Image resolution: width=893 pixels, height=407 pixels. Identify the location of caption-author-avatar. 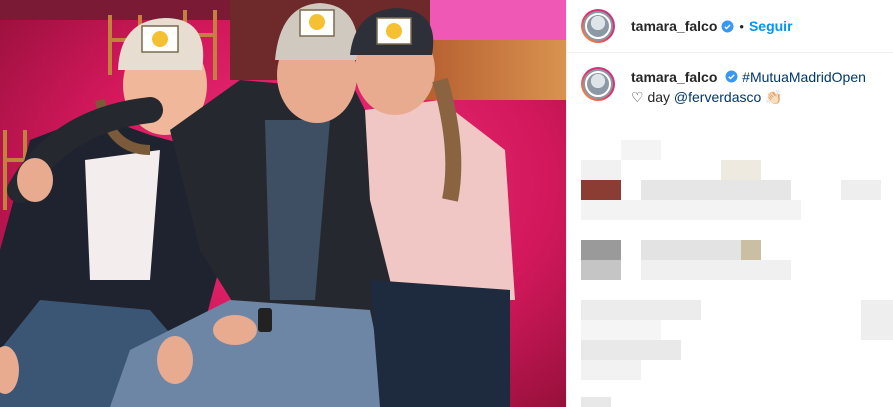
(598, 84).